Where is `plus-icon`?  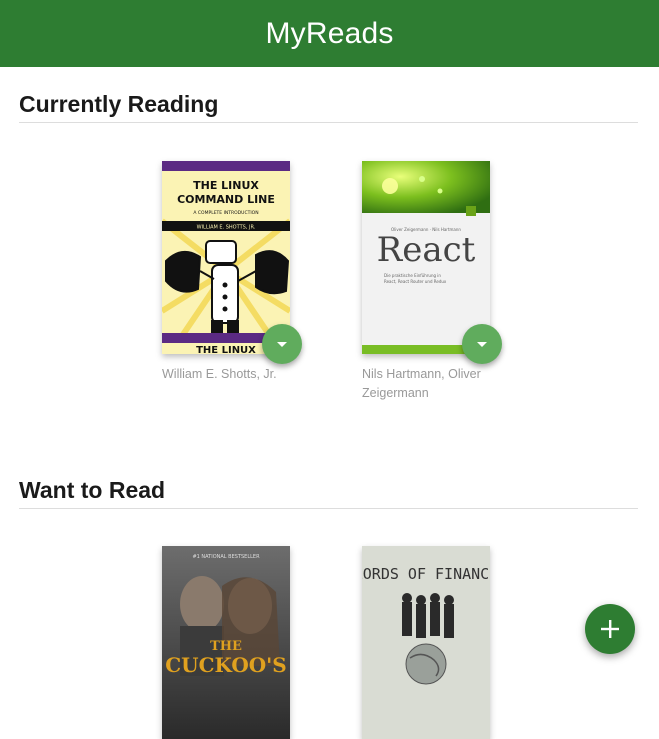
plus-icon is located at coordinates (610, 629).